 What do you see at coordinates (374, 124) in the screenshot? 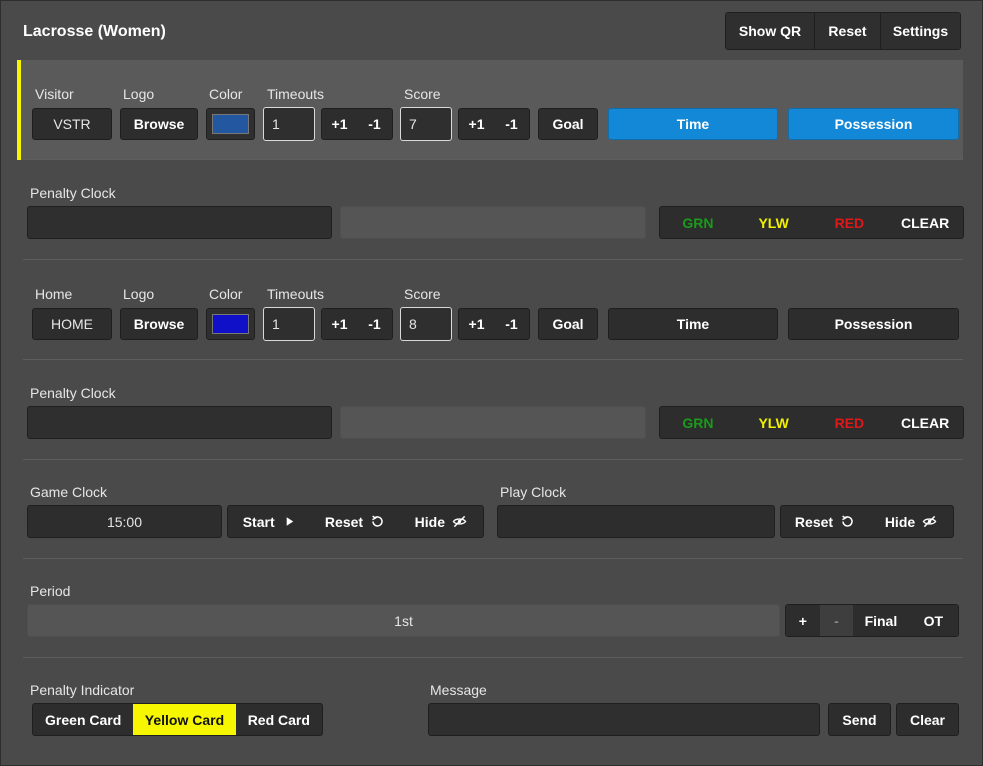
I see `visitor-timeouts-minus-button: -1` at bounding box center [374, 124].